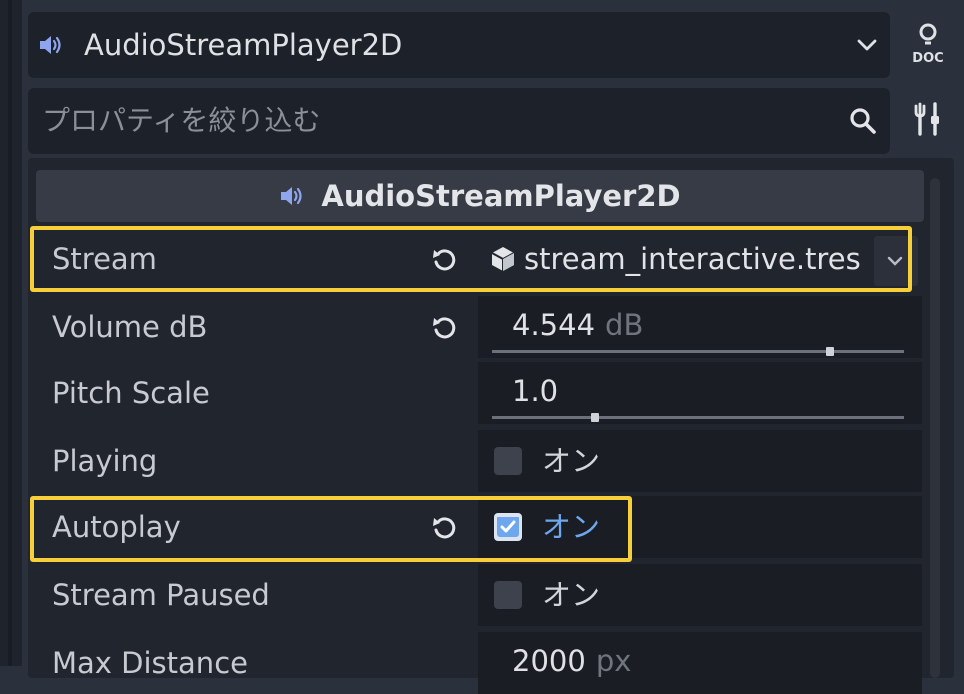 This screenshot has height=694, width=964. I want to click on property-row-volume-db: Volume dB 4.544 dB, so click(479, 327).